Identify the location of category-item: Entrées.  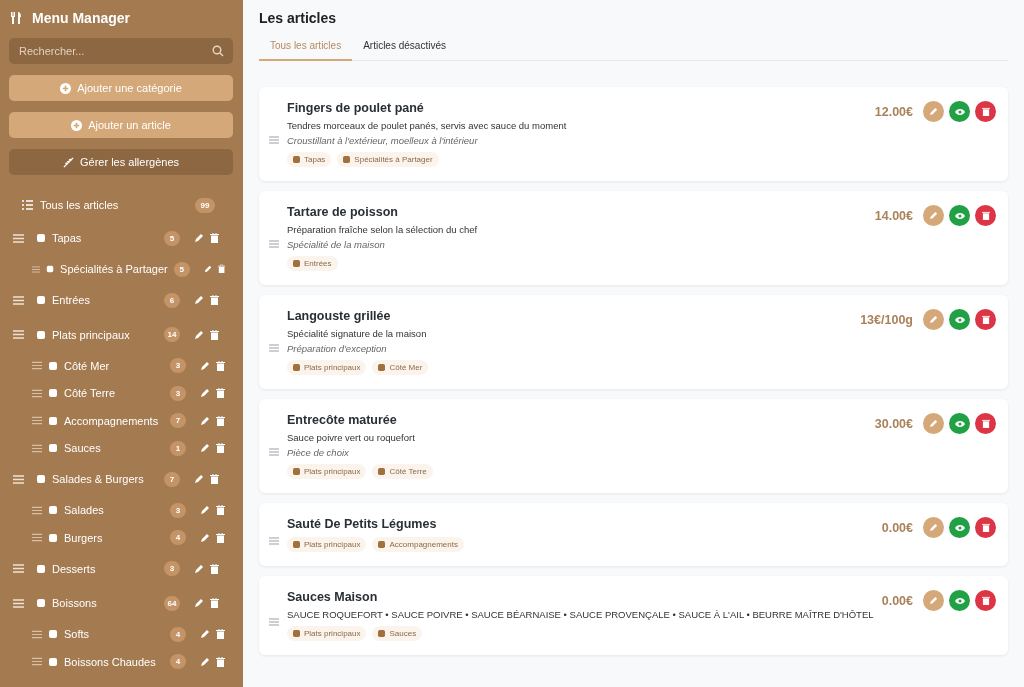
(105, 300).